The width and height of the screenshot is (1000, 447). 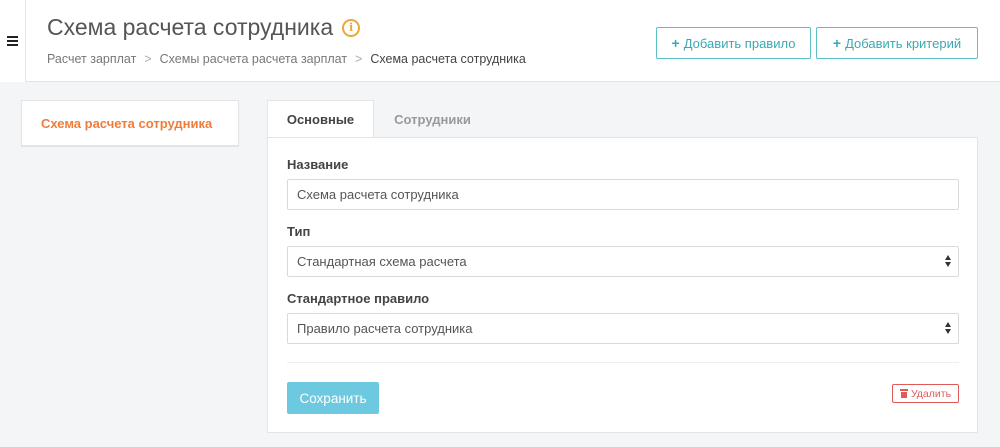 I want to click on hamburger-icon, so click(x=12, y=41).